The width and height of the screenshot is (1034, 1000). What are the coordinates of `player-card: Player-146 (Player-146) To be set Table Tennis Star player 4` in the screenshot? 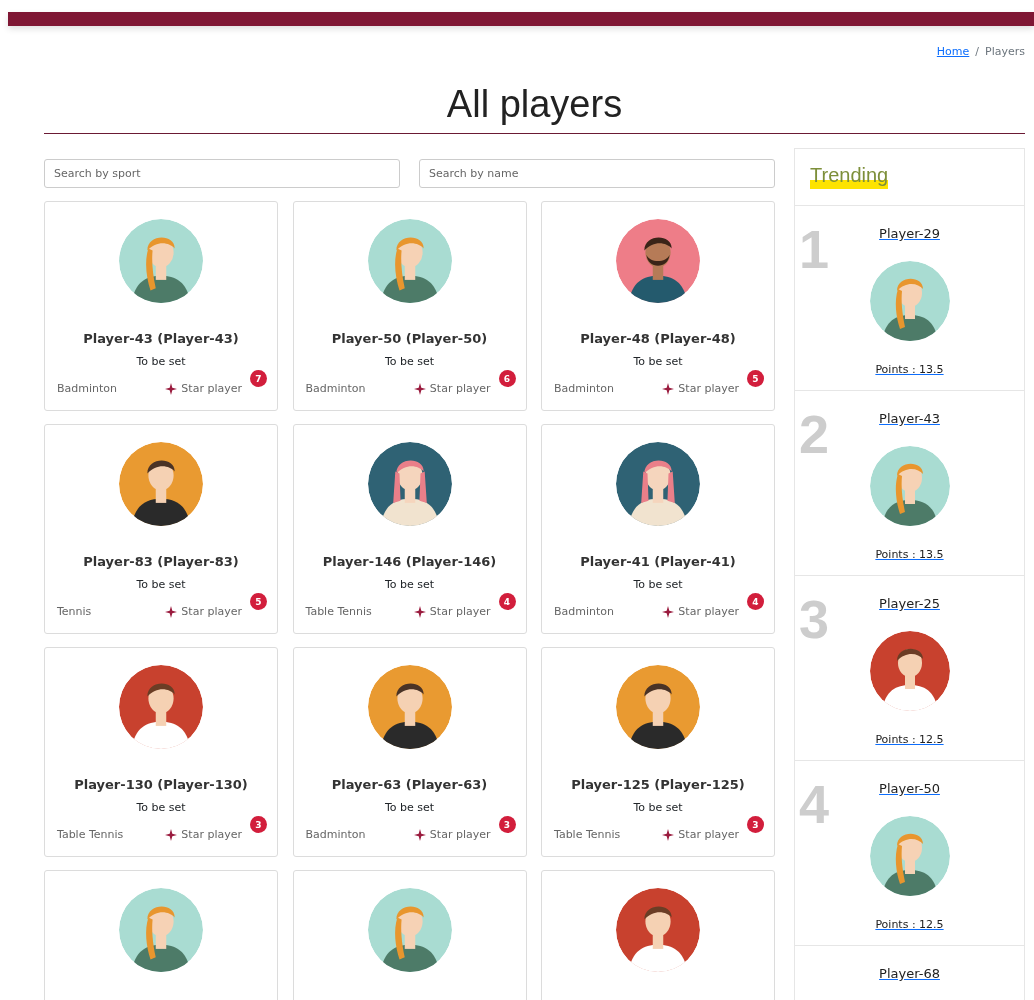 It's located at (409, 529).